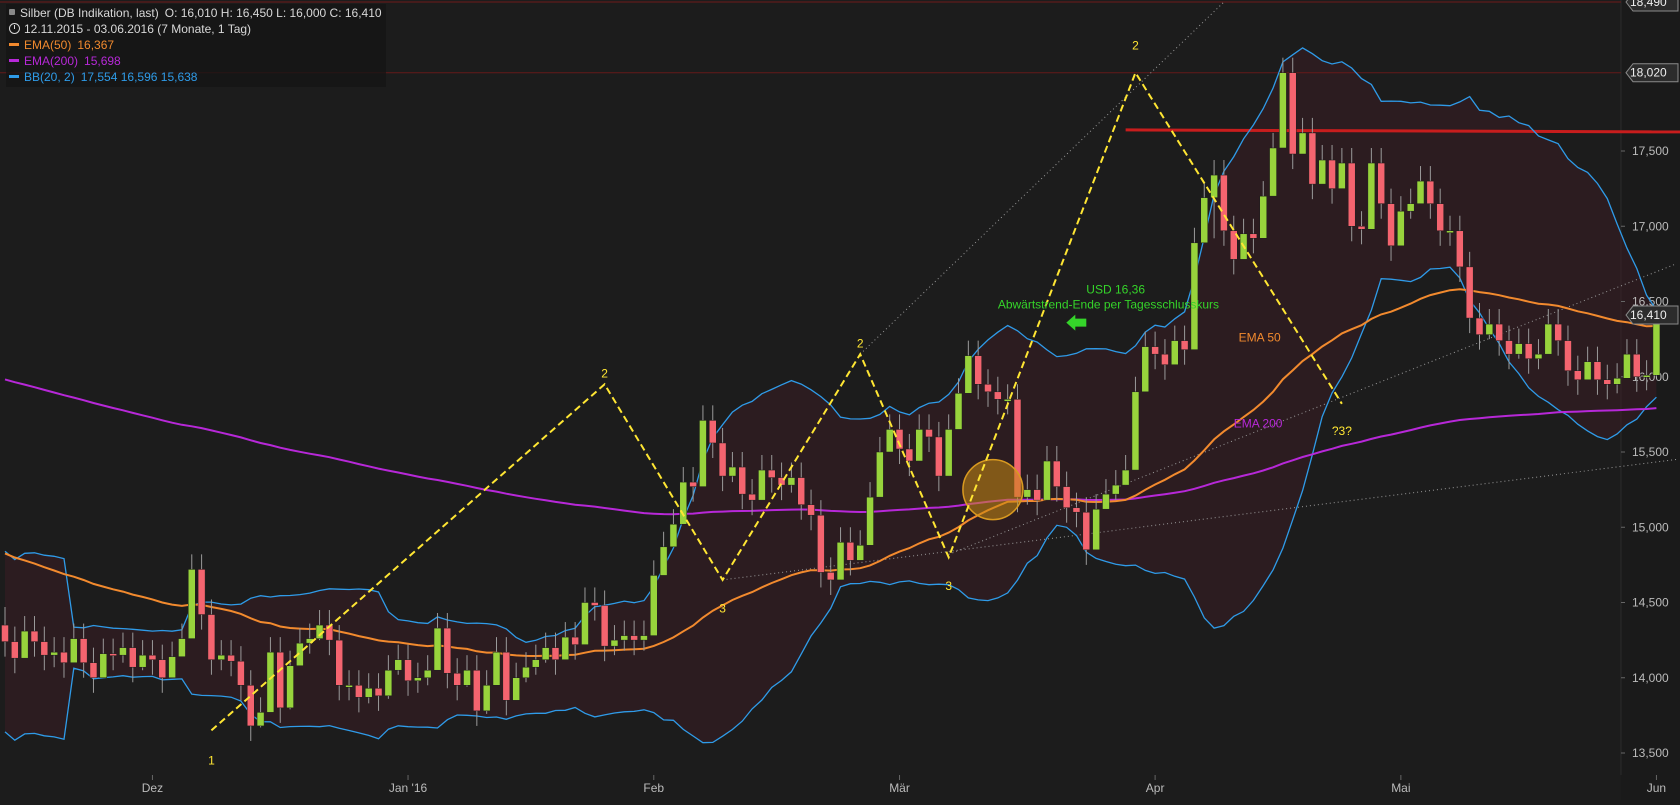 The width and height of the screenshot is (1680, 805). Describe the element at coordinates (1652, 315) in the screenshot. I see `price-tag: 16,410` at that location.